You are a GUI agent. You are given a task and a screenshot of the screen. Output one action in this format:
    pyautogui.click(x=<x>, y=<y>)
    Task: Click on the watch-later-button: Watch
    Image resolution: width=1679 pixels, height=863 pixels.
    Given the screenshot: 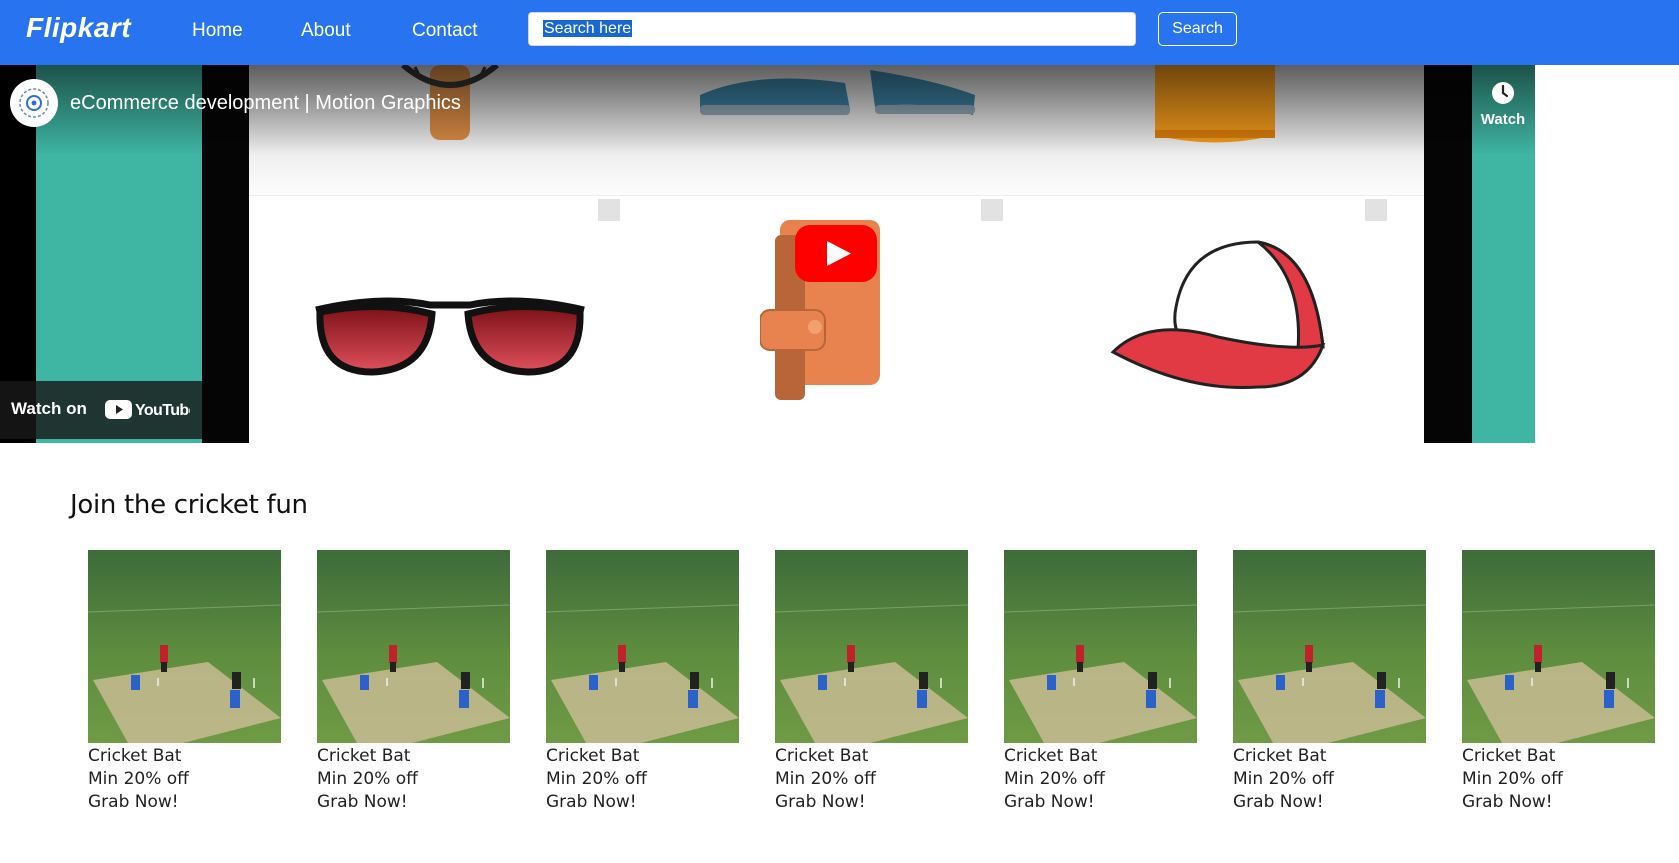 What is the action you would take?
    pyautogui.click(x=1503, y=104)
    